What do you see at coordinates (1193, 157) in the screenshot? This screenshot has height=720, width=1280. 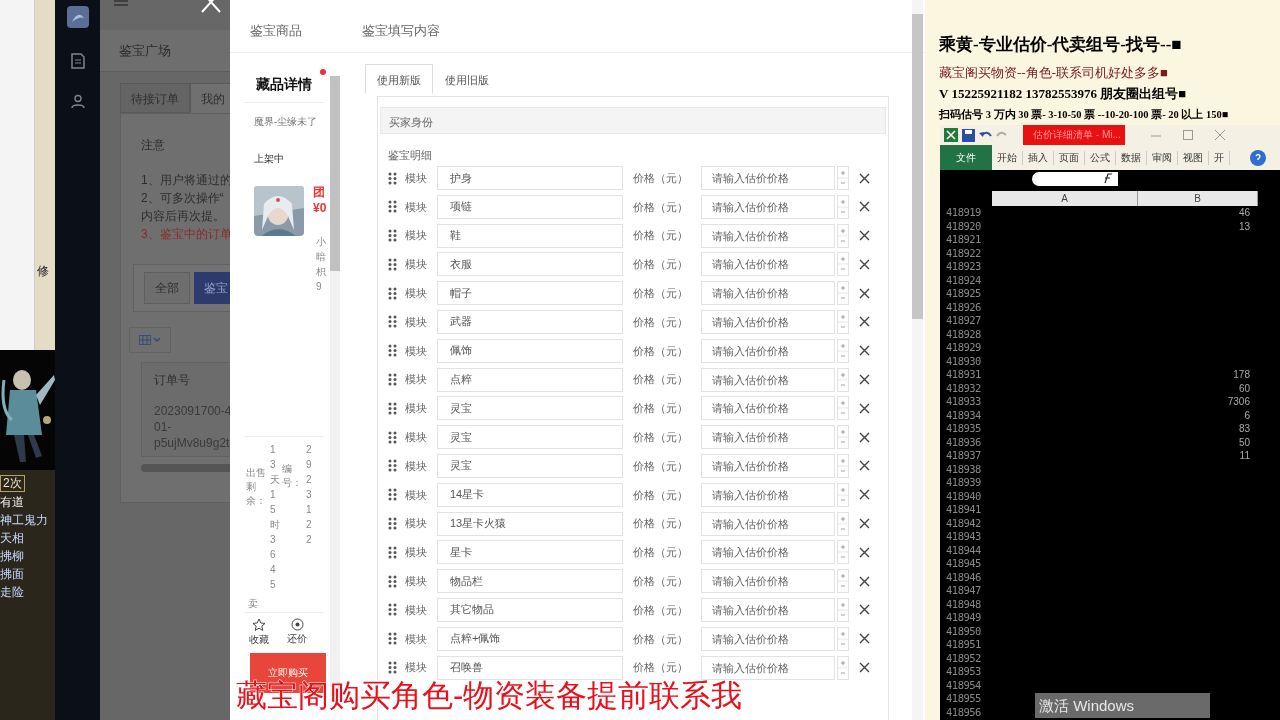 I see `ribbon-tab: 视图` at bounding box center [1193, 157].